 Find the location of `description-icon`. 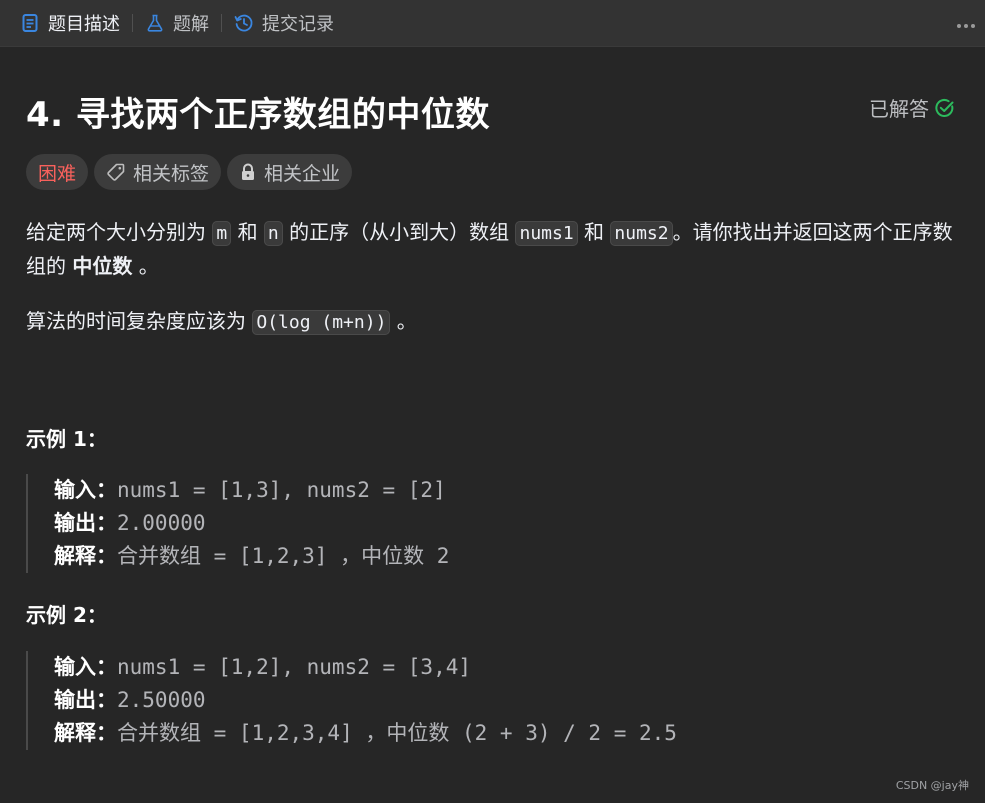

description-icon is located at coordinates (30, 23).